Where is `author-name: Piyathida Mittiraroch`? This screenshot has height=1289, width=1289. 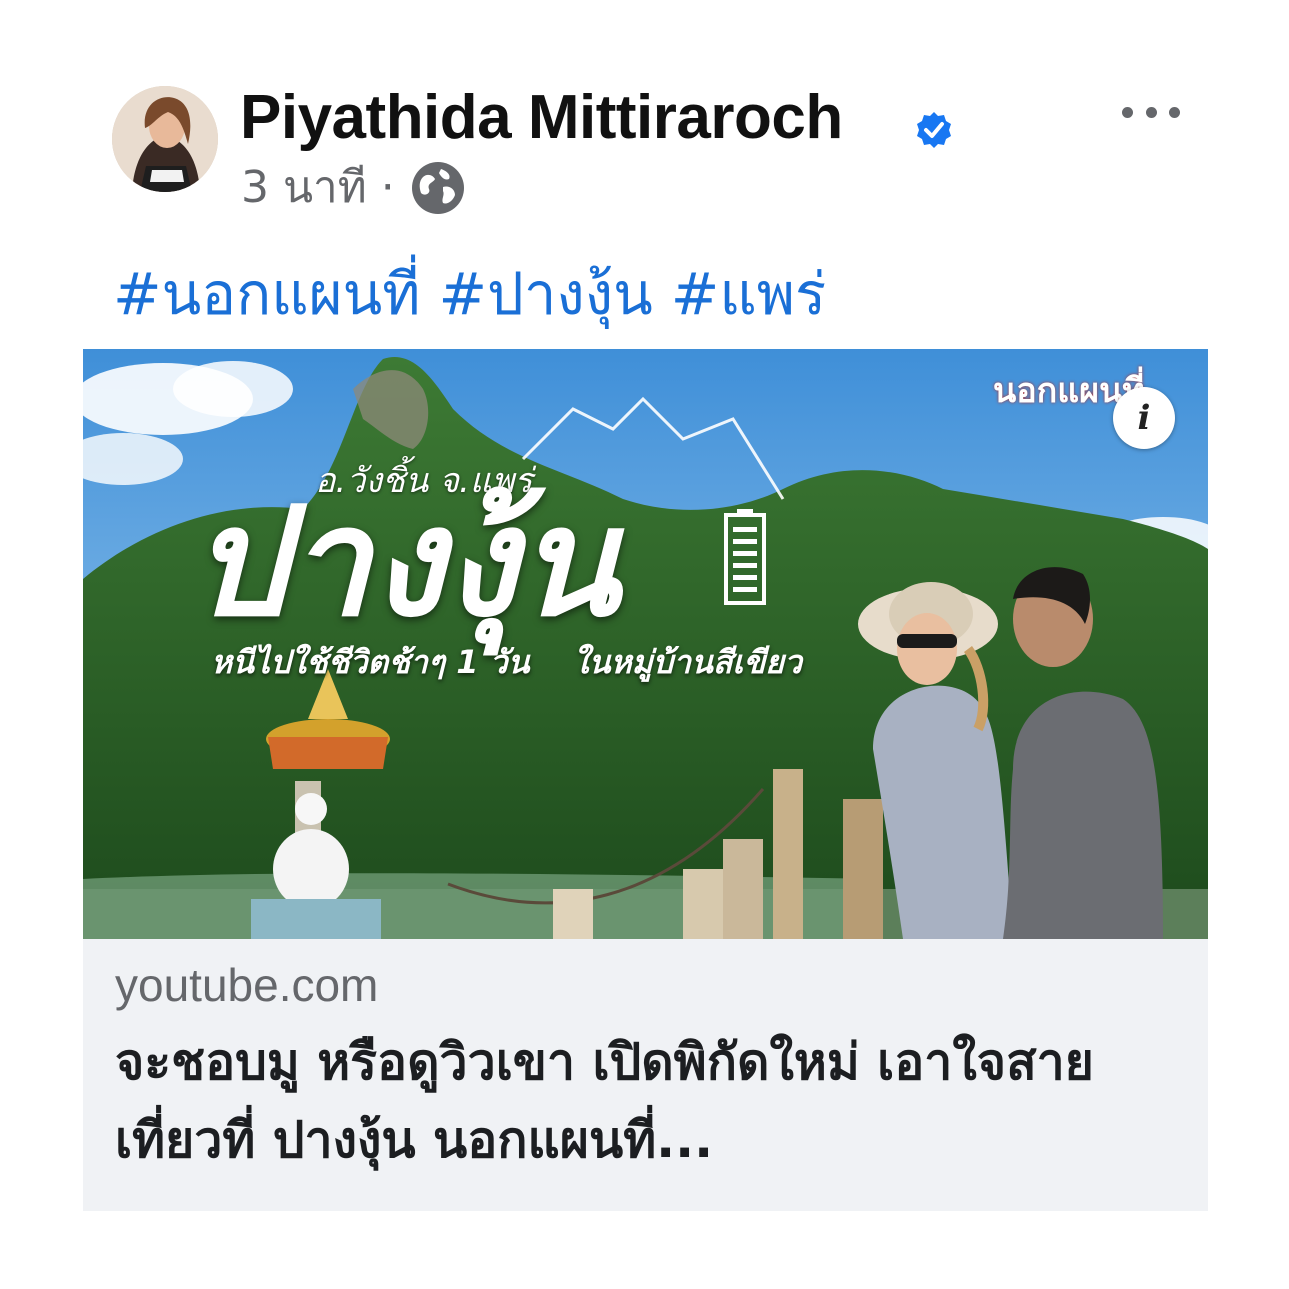 author-name: Piyathida Mittiraroch is located at coordinates (541, 118).